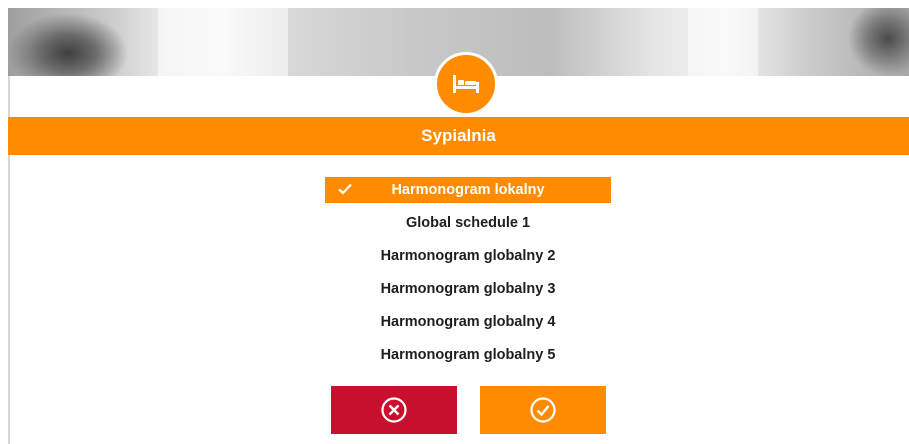 The width and height of the screenshot is (909, 444). I want to click on schedule-option-label: Harmonogram globalny 2, so click(468, 256).